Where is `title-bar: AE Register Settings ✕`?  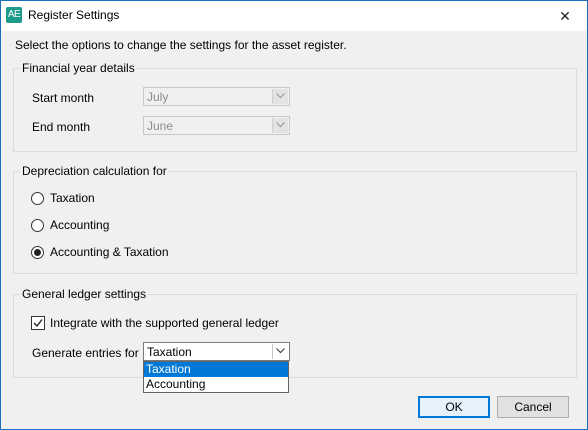 title-bar: AE Register Settings ✕ is located at coordinates (294, 16).